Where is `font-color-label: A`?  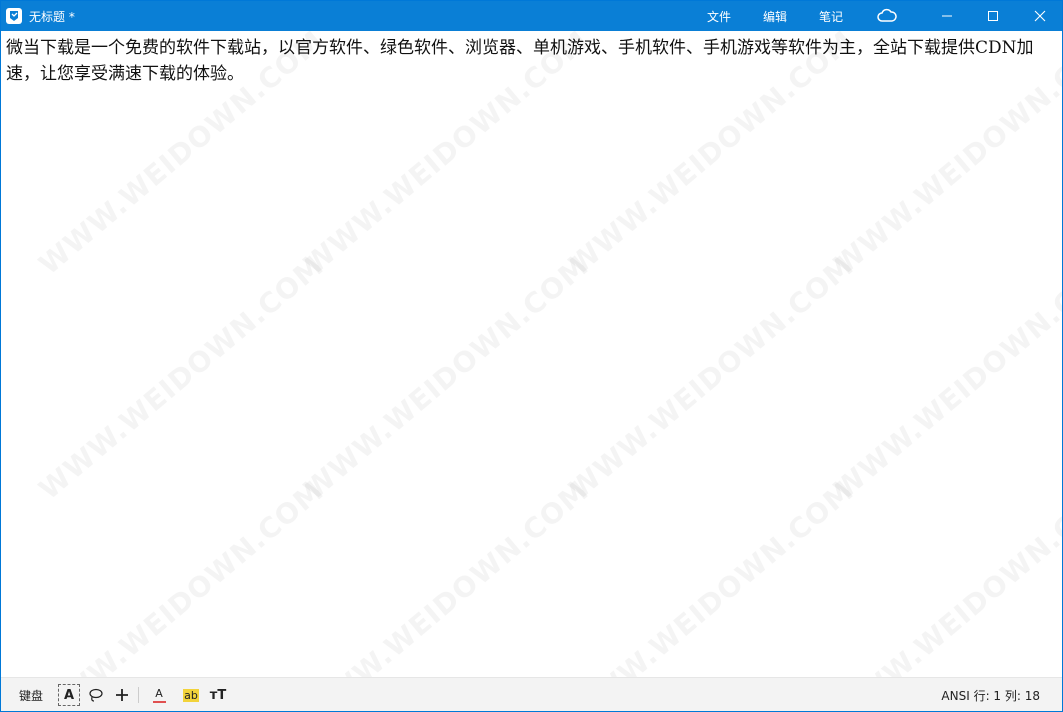
font-color-label: A is located at coordinates (159, 693).